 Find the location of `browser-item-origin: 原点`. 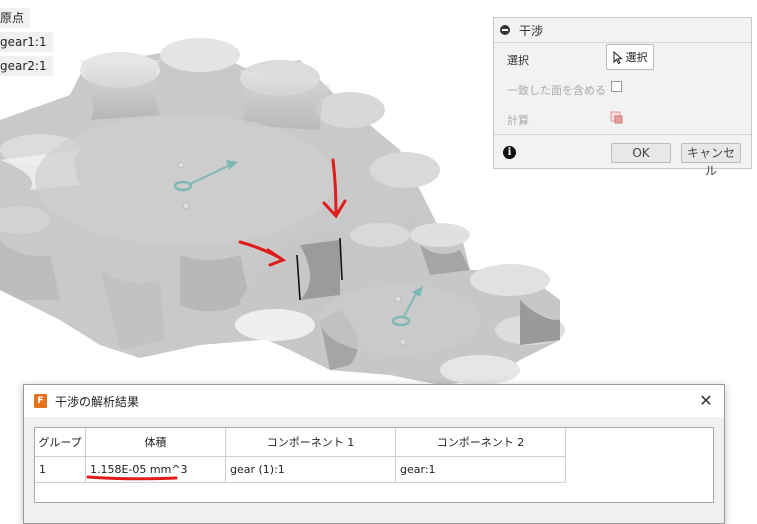

browser-item-origin: 原点 is located at coordinates (15, 18).